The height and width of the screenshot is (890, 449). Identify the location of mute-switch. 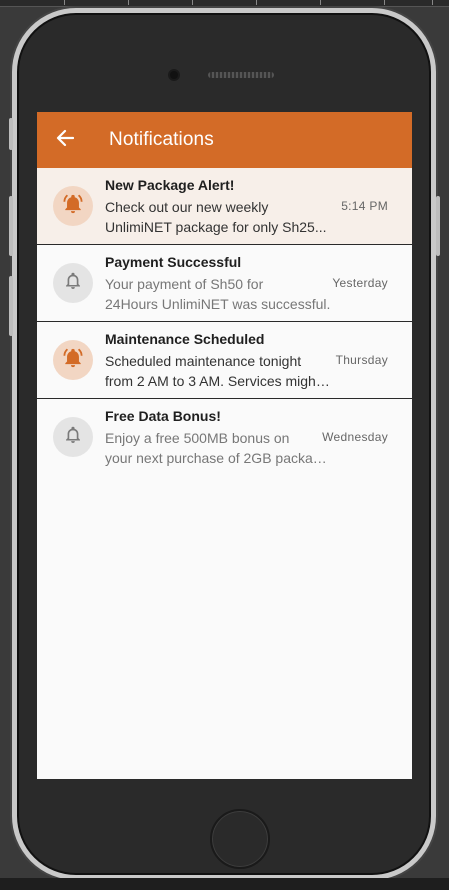
(11, 134).